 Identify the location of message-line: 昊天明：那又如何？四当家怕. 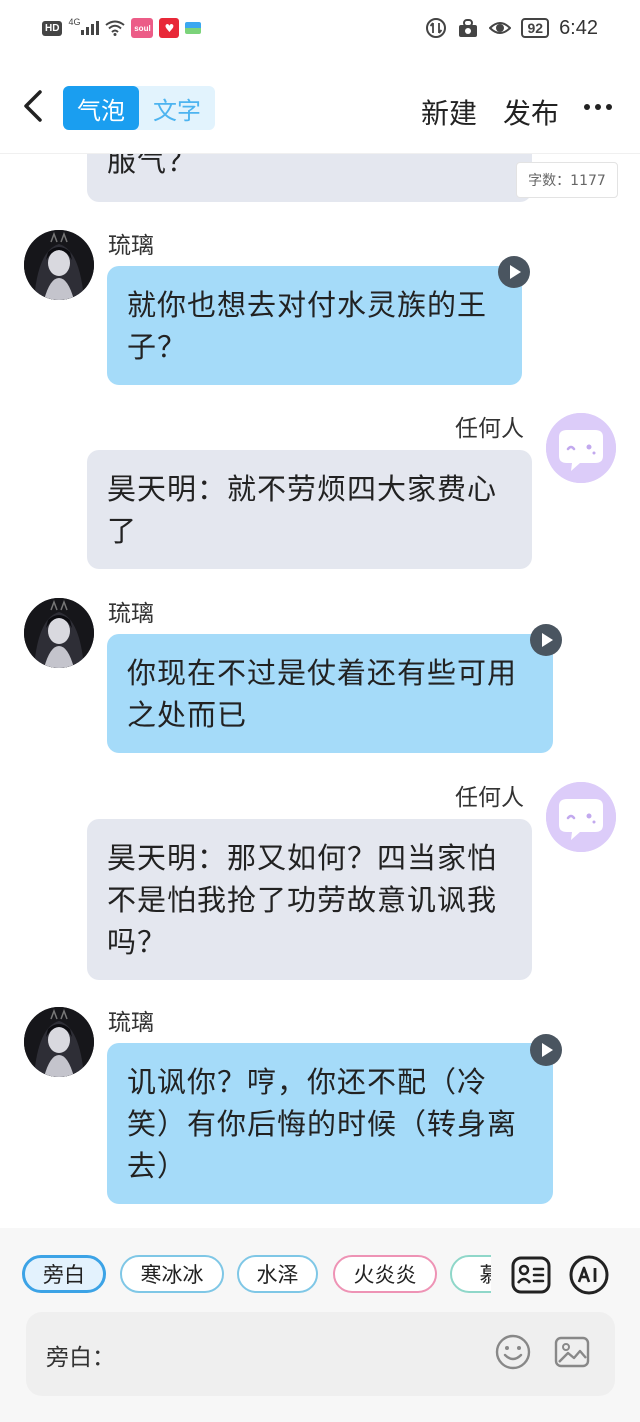
(302, 858).